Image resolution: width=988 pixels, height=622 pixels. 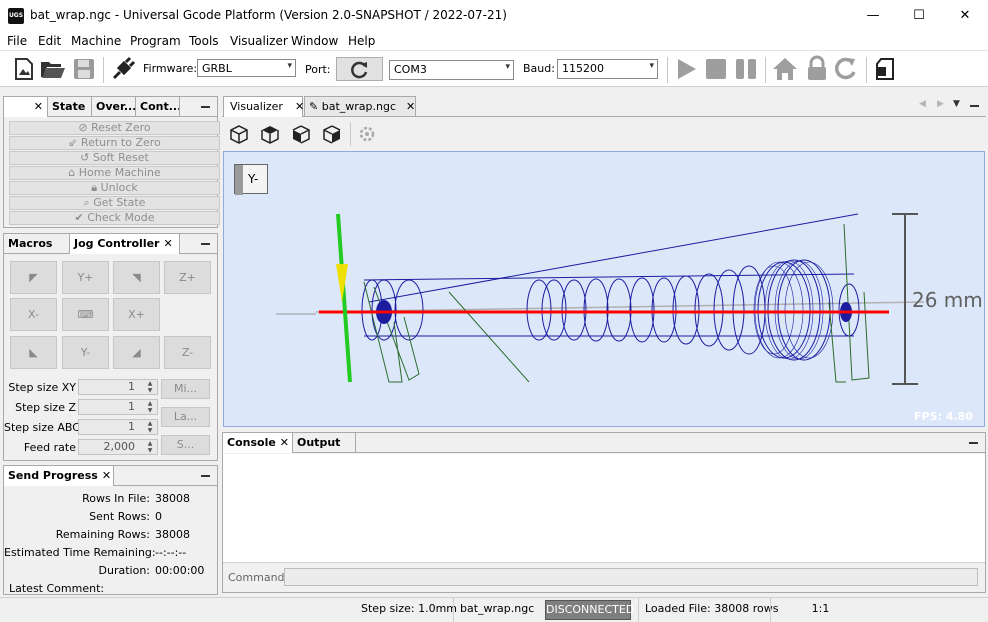 I want to click on menu-file: File, so click(x=17, y=41).